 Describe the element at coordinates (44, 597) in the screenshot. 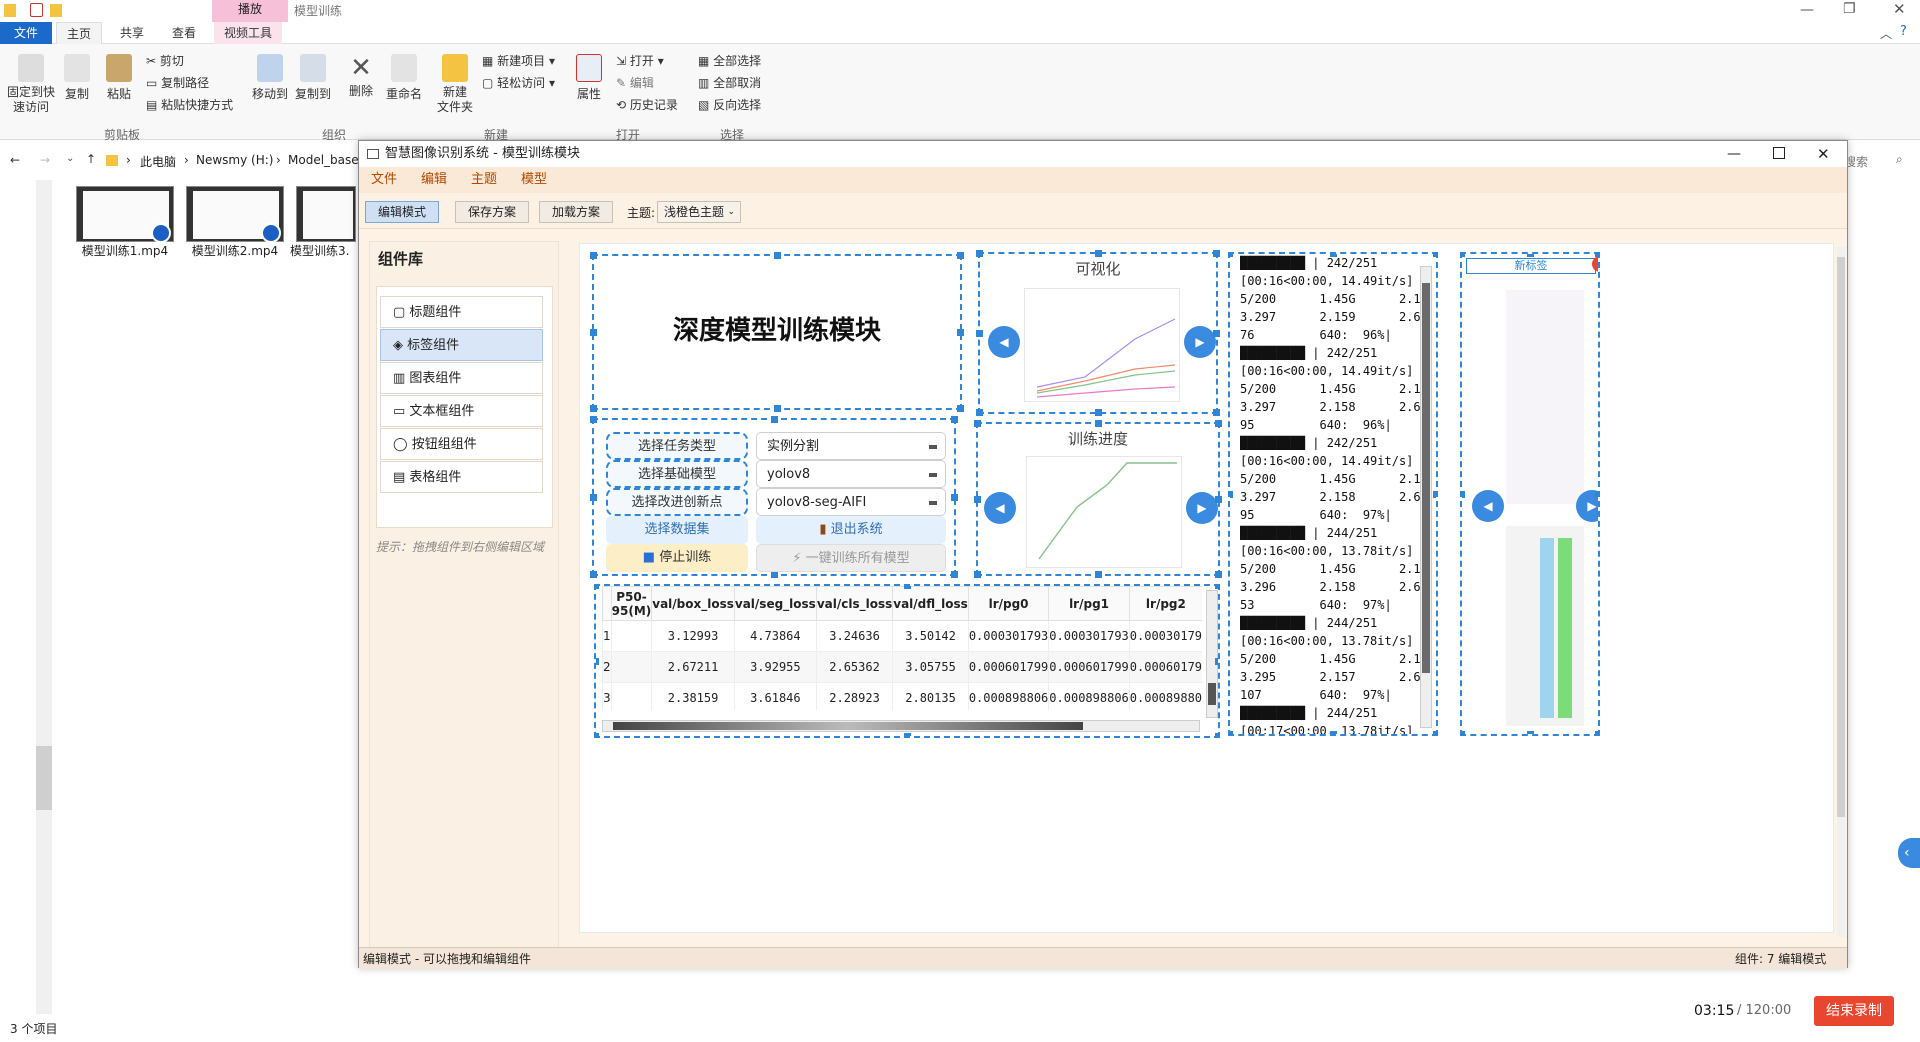

I see `nav-pane-scrollbar` at that location.